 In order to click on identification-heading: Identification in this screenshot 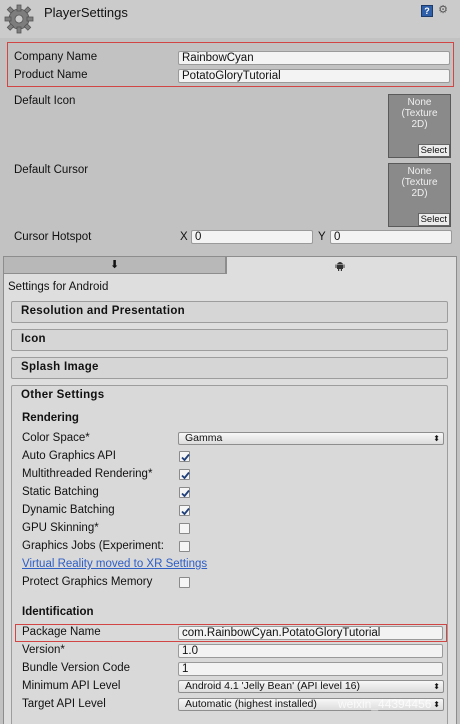, I will do `click(58, 612)`.